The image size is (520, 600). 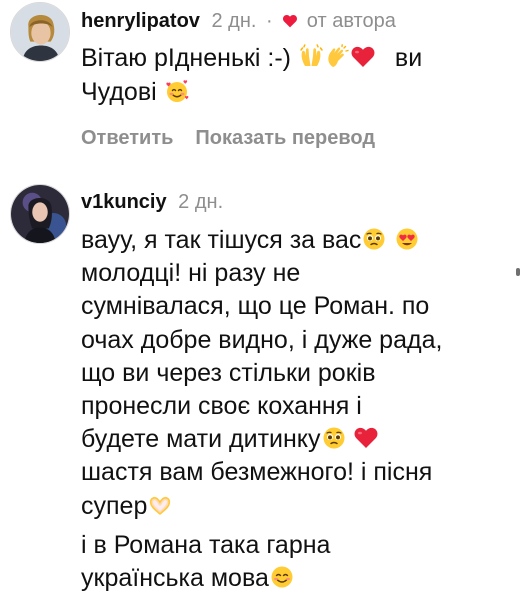 What do you see at coordinates (124, 202) in the screenshot?
I see `username: v1kunciy` at bounding box center [124, 202].